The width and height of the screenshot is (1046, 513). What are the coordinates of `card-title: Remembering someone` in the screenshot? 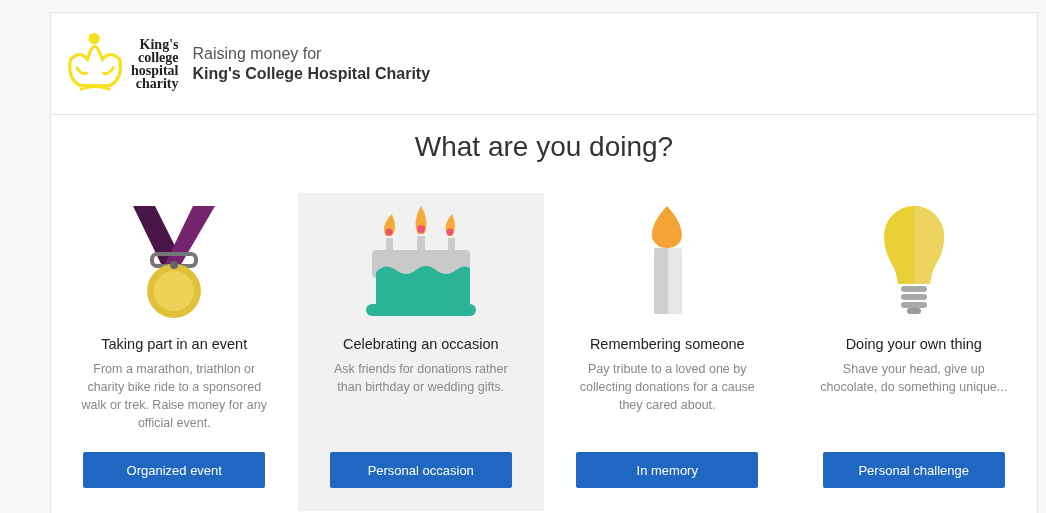 It's located at (667, 344).